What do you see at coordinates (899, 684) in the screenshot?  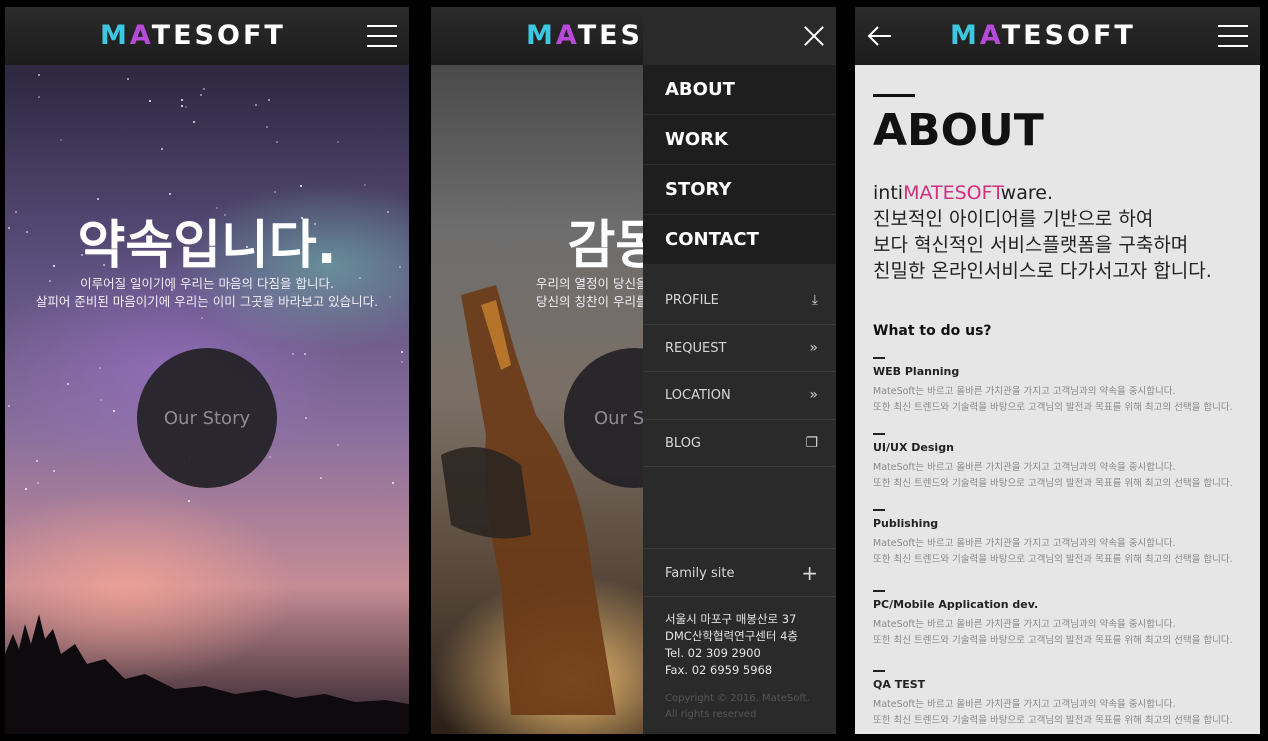 I see `service-title: QA TEST` at bounding box center [899, 684].